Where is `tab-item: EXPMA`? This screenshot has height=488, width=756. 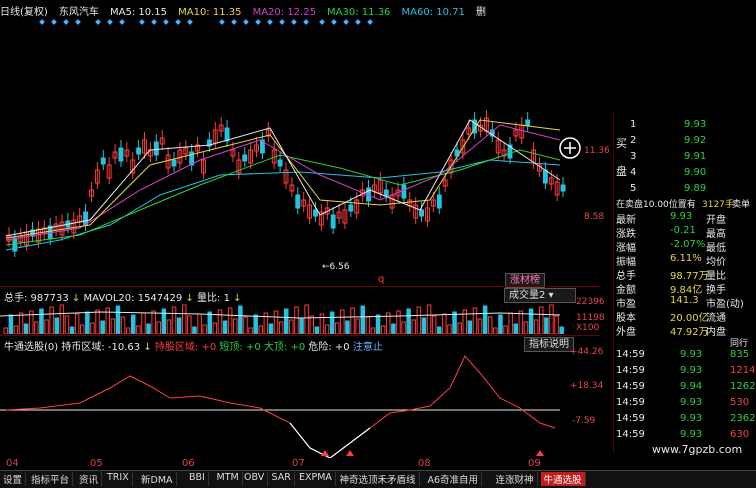
tab-item: EXPMA is located at coordinates (316, 479).